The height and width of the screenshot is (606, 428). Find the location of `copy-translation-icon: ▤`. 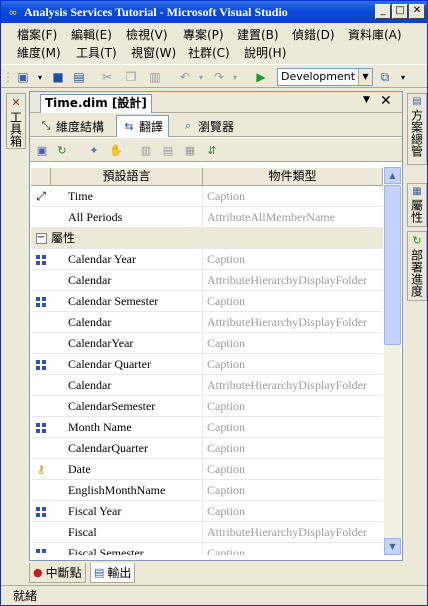

copy-translation-icon: ▤ is located at coordinates (168, 150).